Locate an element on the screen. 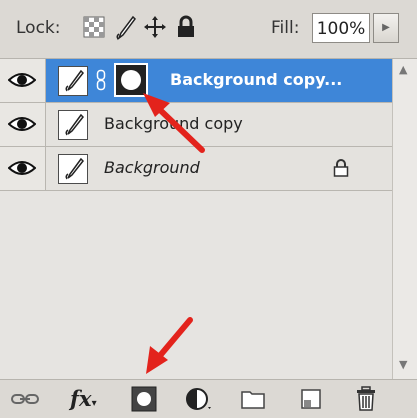  layers-bottom-toolbar: fx▾ is located at coordinates (208, 398).